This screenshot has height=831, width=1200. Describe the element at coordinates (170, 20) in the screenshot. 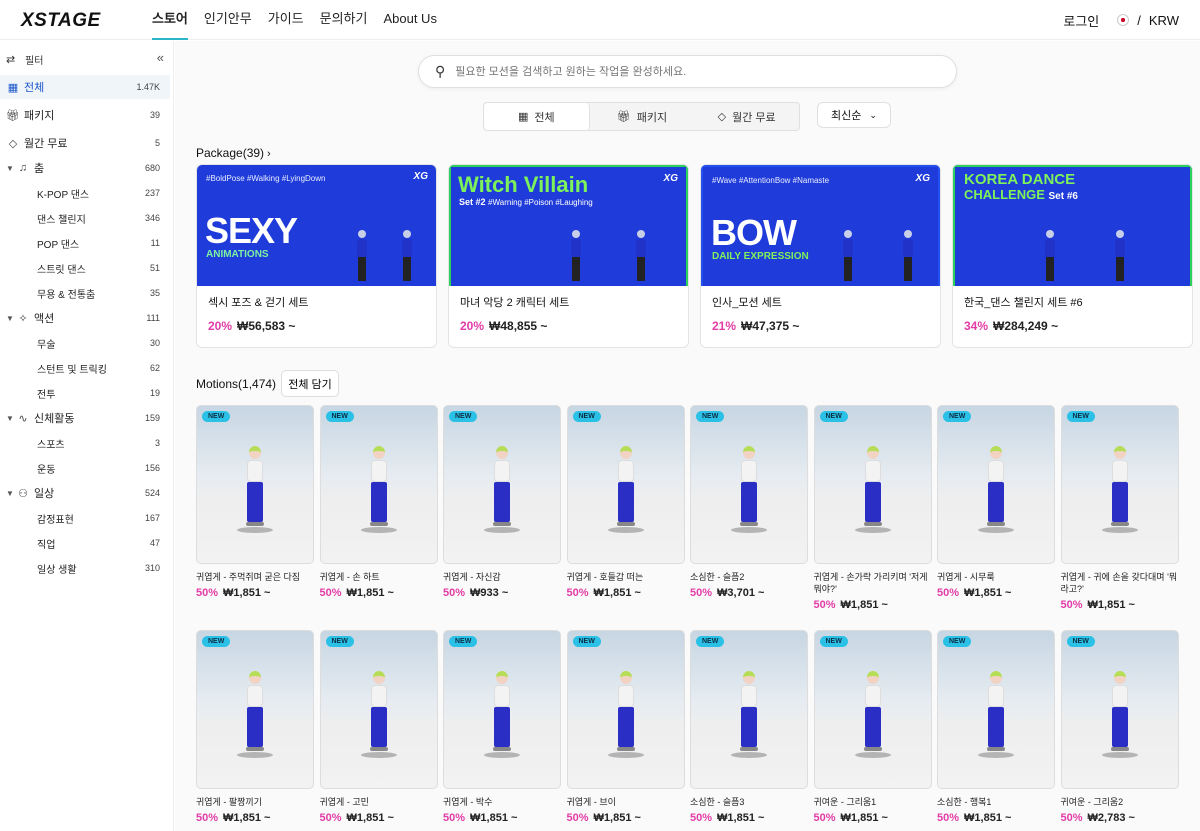

I see `nav-store: 스토어` at that location.